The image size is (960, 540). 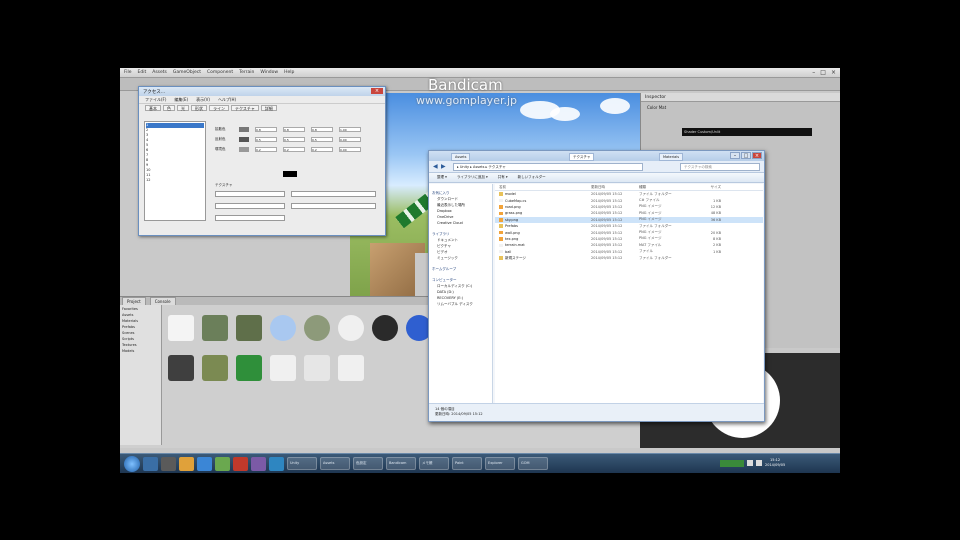 What do you see at coordinates (460, 224) in the screenshot?
I see `nav-item-favorites: Creative Cloud` at bounding box center [460, 224].